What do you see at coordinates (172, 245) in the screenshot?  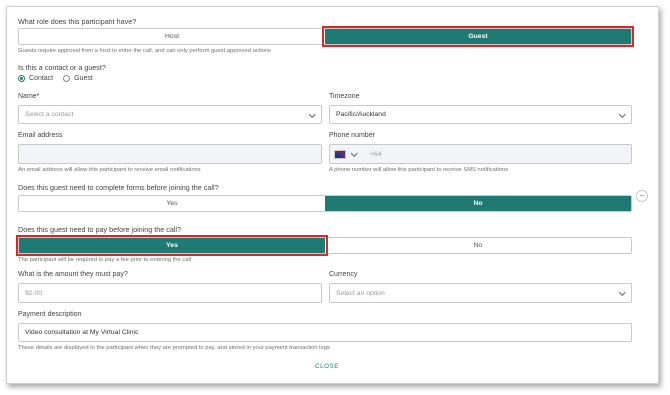 I see `pay-yes-button: Yes` at bounding box center [172, 245].